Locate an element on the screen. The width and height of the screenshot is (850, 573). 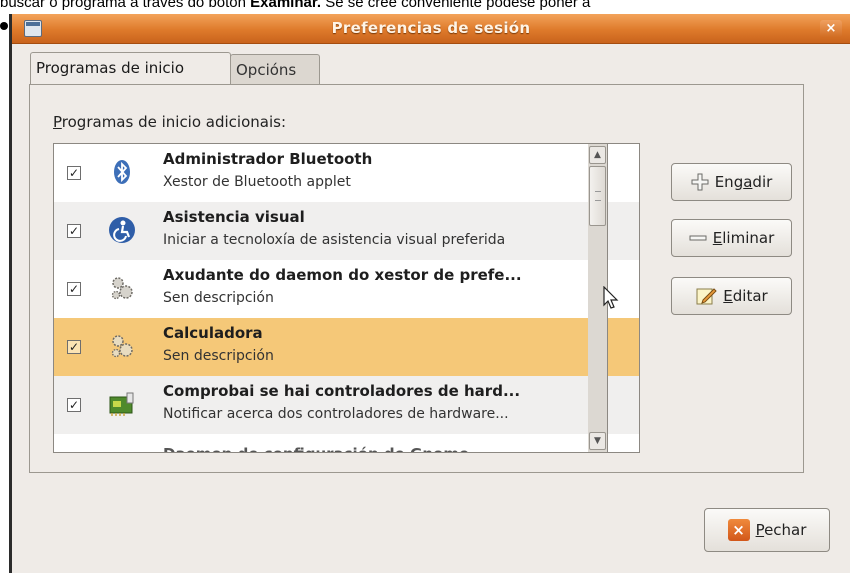
accessibility-icon is located at coordinates (122, 230).